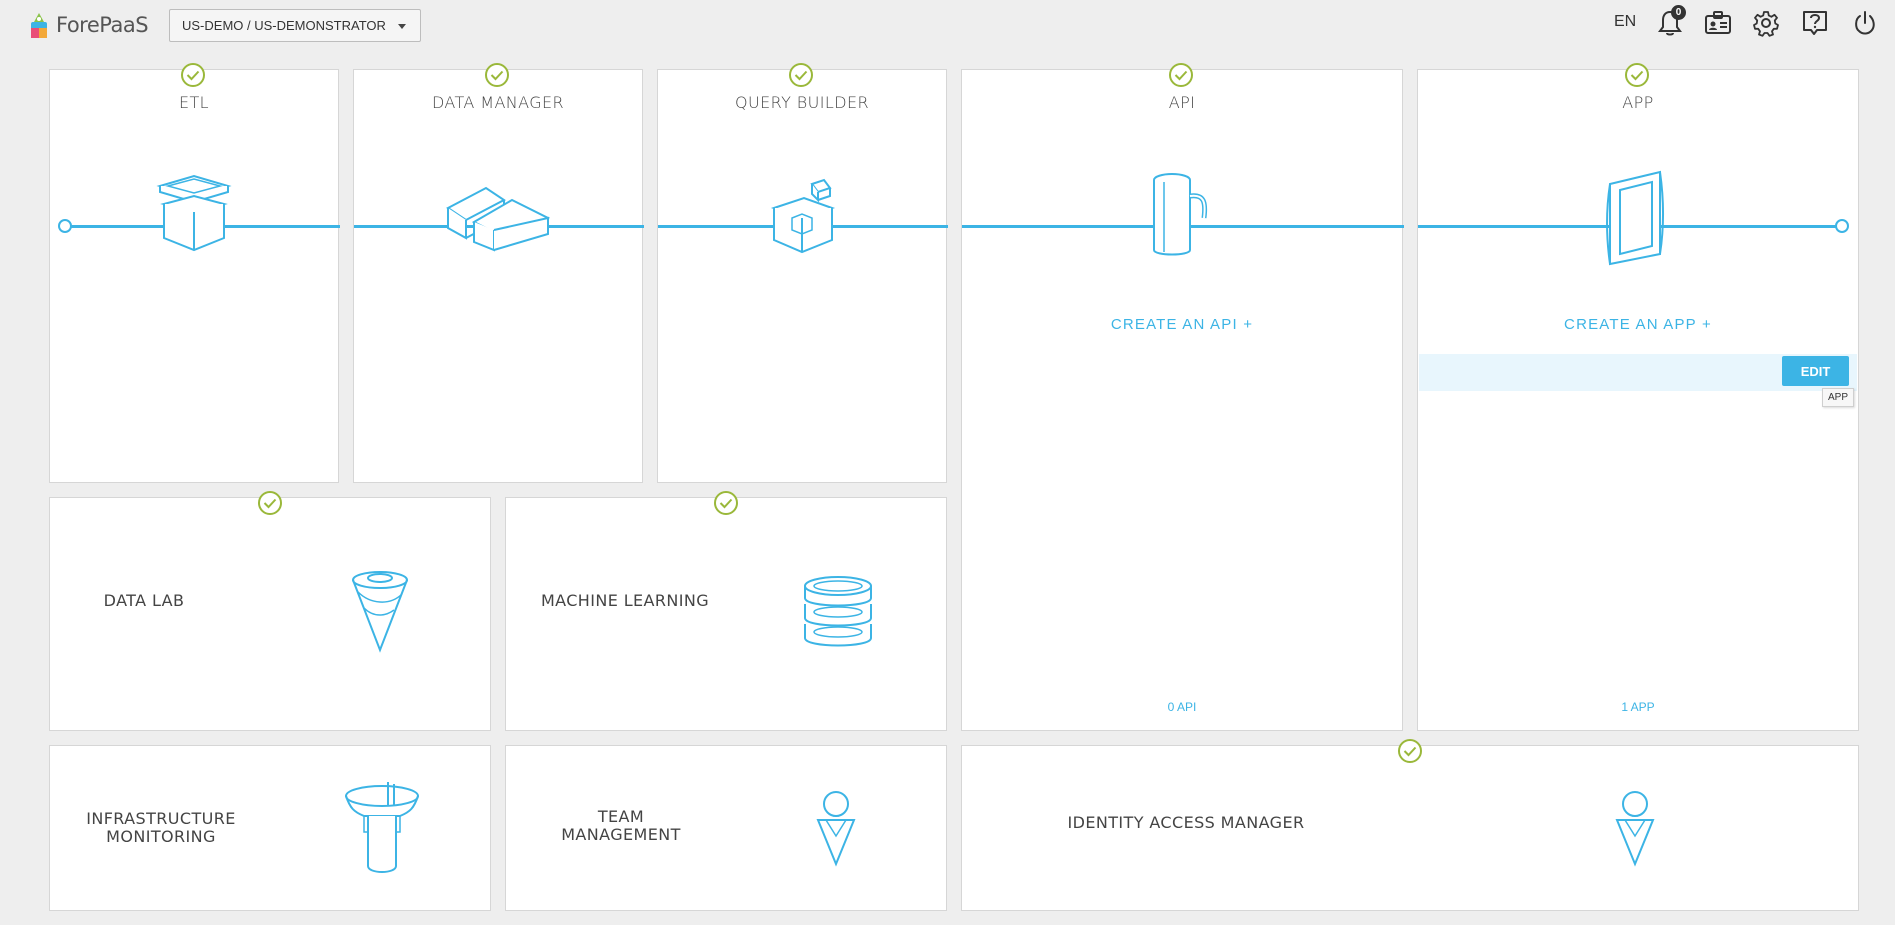 The width and height of the screenshot is (1895, 925). What do you see at coordinates (270, 828) in the screenshot?
I see `infrastructure-monitoring-card: INFRASTRUCTURE MONITORING` at bounding box center [270, 828].